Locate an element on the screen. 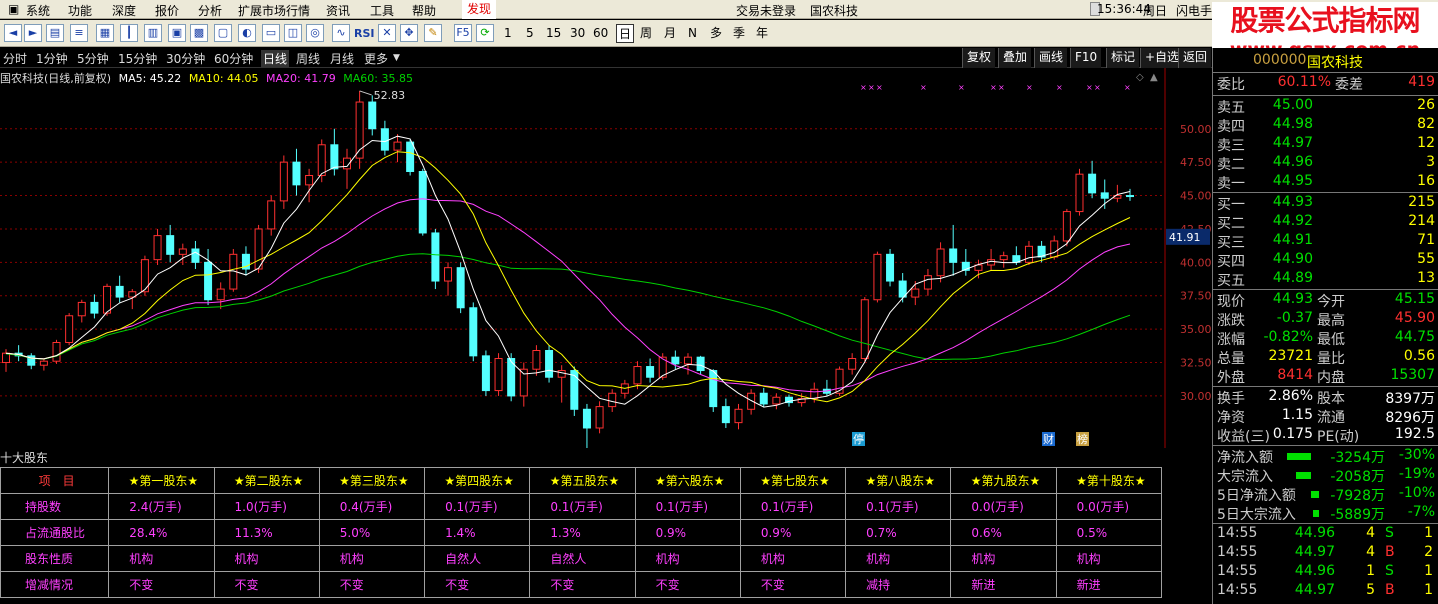  ma10-legend: MA10: 44.05 is located at coordinates (223, 78).